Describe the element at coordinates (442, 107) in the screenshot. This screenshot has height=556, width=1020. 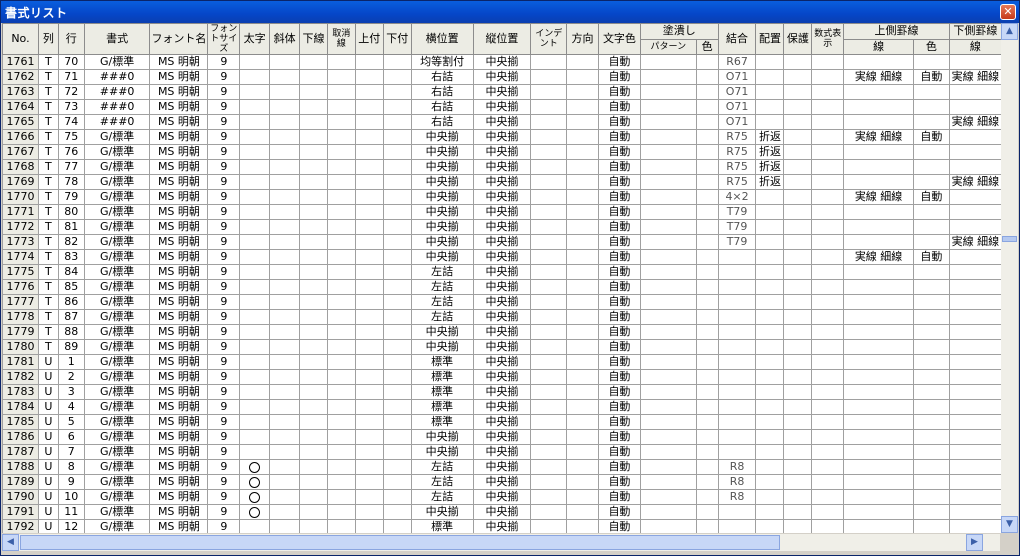
I see `cell-h-align: 右詰` at that location.